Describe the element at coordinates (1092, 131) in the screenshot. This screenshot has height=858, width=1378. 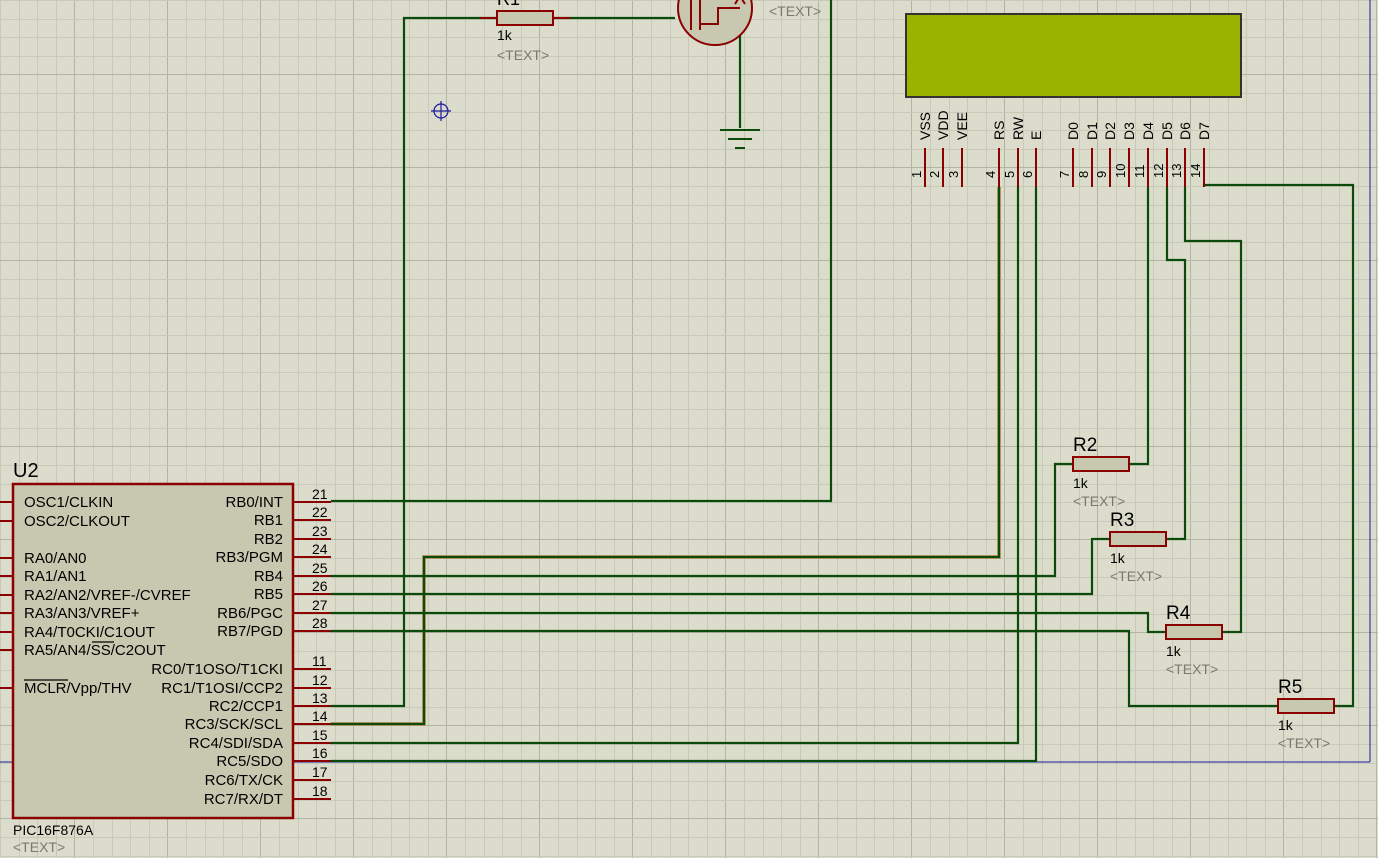
I see `lcd-pin-name: D1` at that location.